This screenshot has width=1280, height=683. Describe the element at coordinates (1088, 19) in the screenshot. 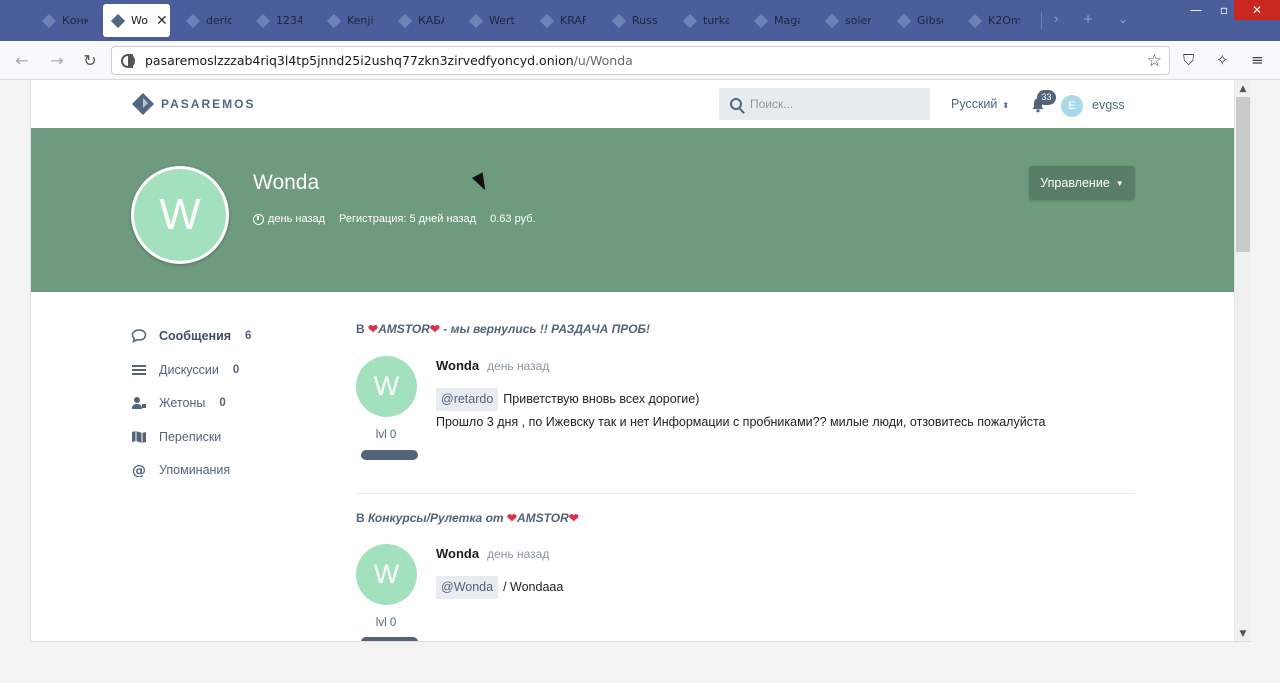

I see `new-tab-icon: +` at that location.